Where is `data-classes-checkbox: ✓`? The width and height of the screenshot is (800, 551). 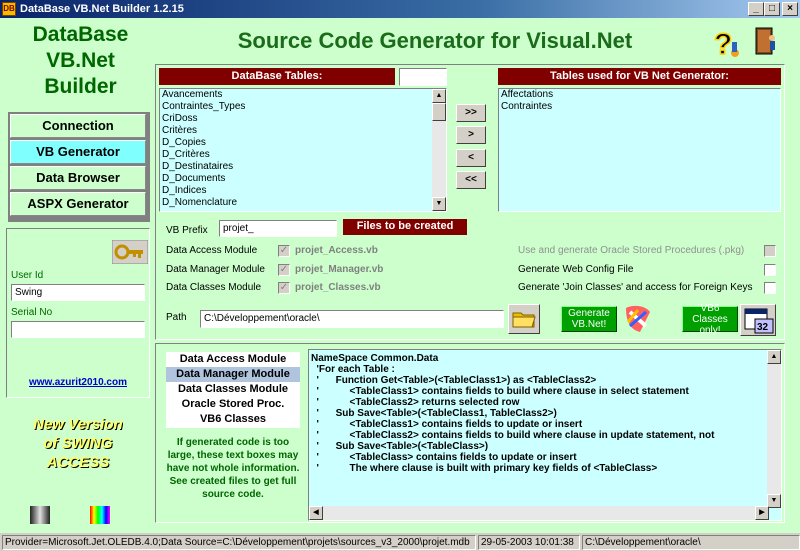 data-classes-checkbox: ✓ is located at coordinates (284, 288).